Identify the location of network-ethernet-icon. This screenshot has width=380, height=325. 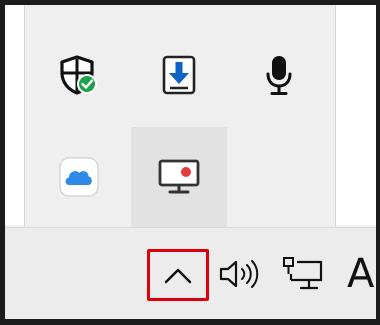
(303, 273).